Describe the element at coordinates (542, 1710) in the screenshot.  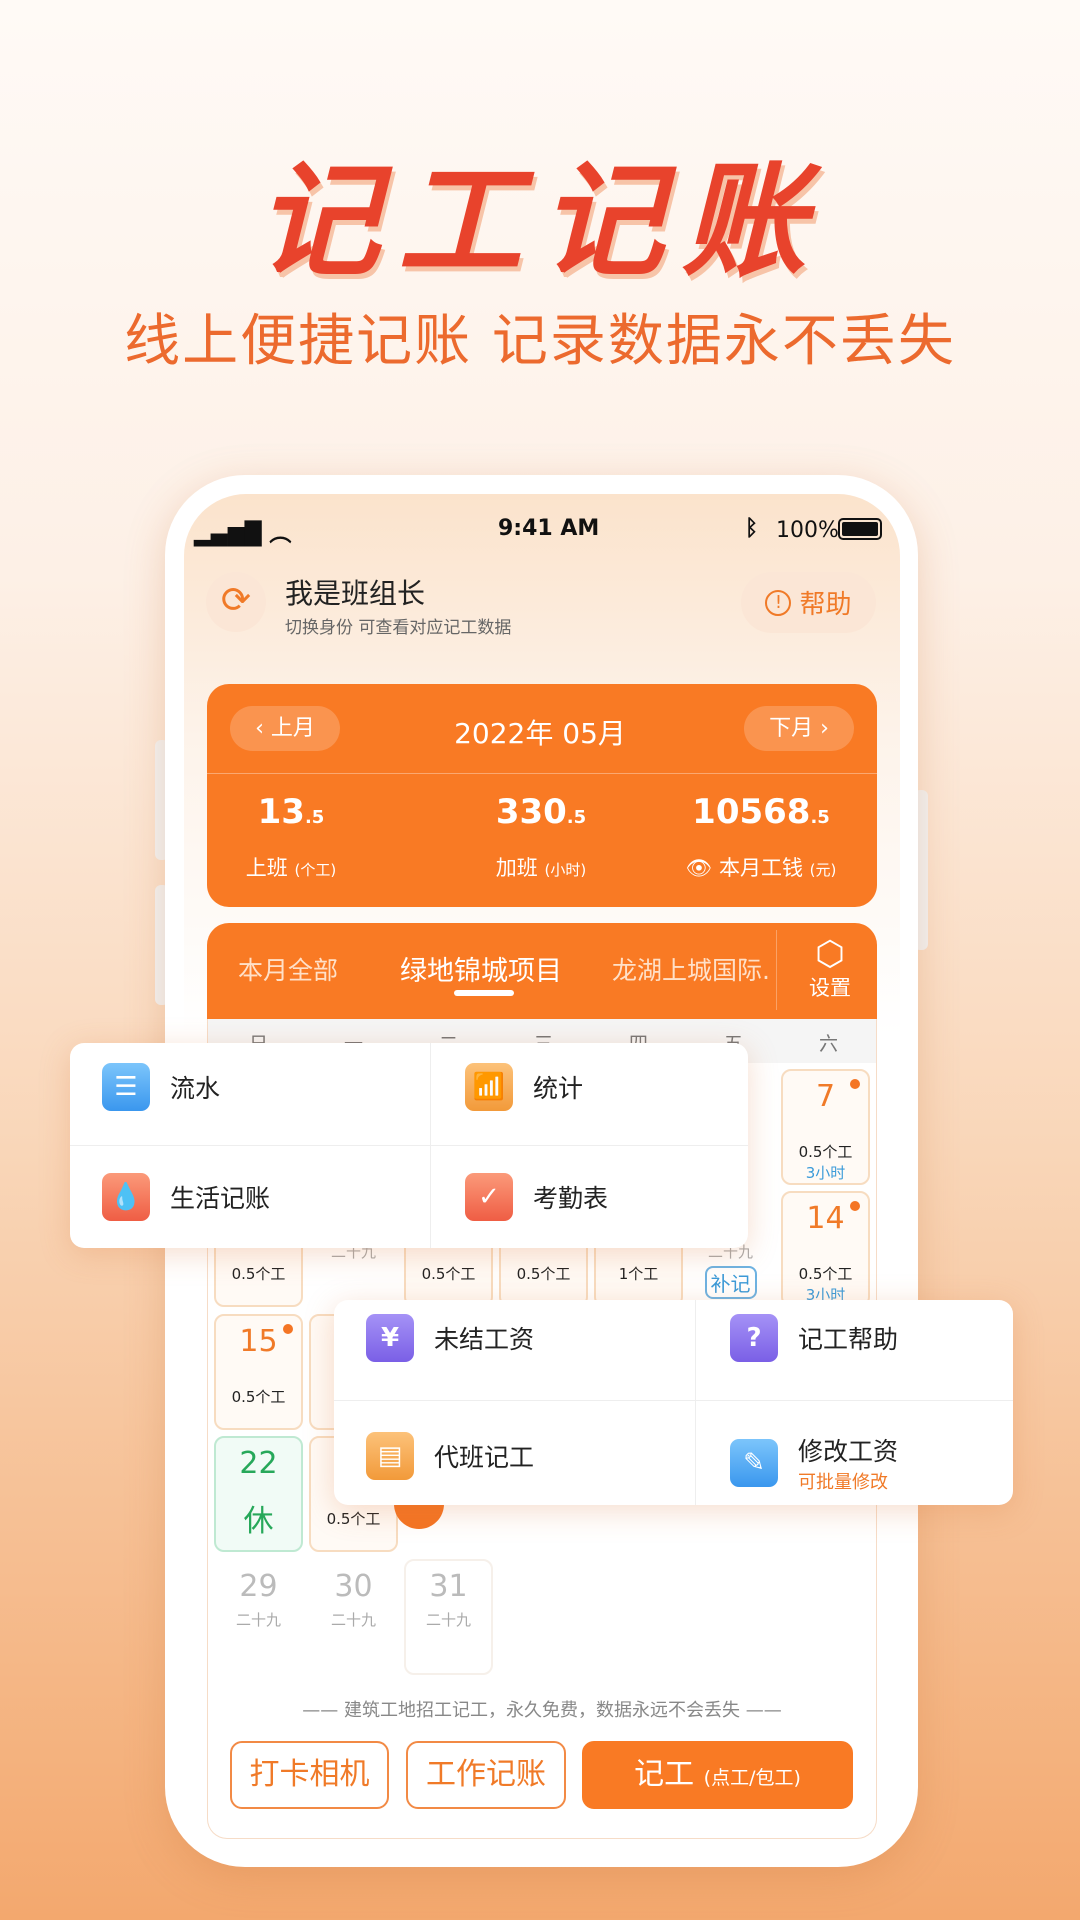
I see `footer-slogan: —— 建筑工地招工记工，永久免费，数据永远不会丢失 ——` at that location.